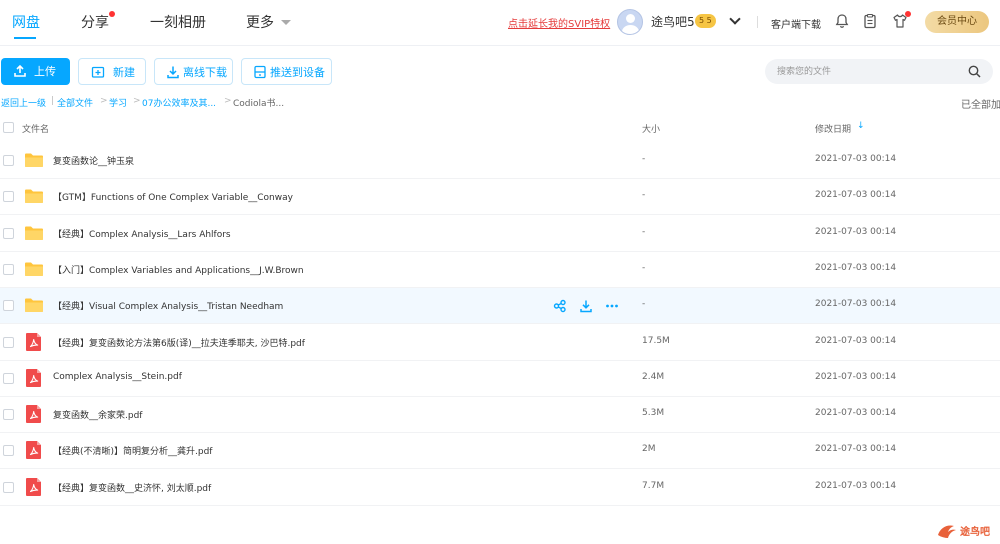  I want to click on upload-icon, so click(20, 70).